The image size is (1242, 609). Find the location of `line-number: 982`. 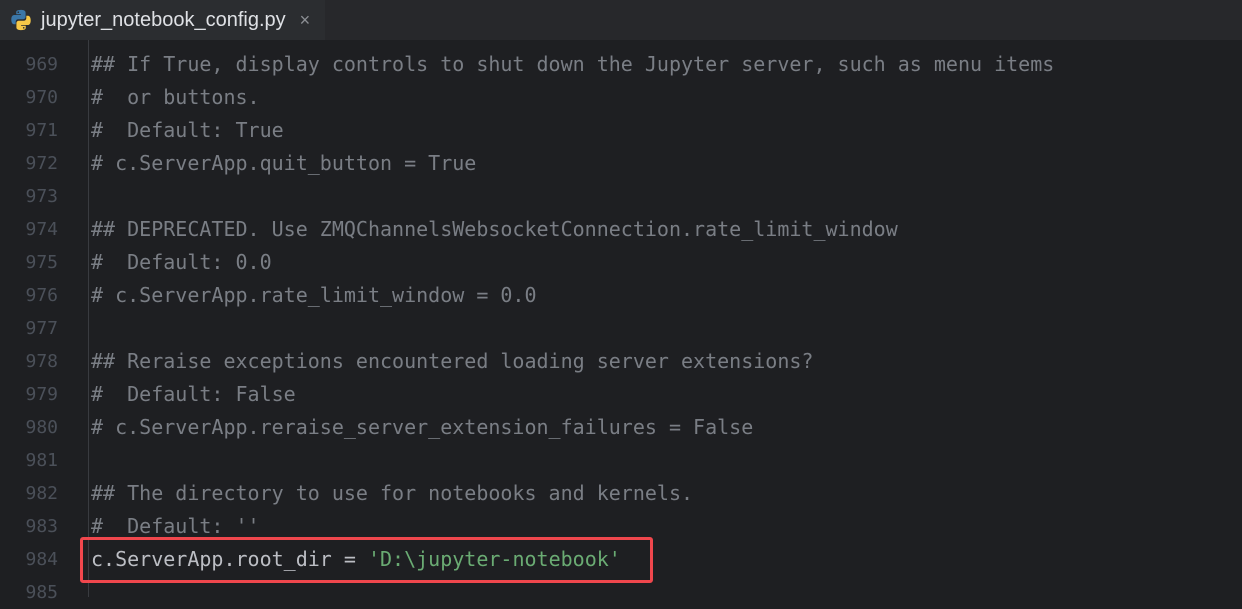

line-number: 982 is located at coordinates (29, 493).